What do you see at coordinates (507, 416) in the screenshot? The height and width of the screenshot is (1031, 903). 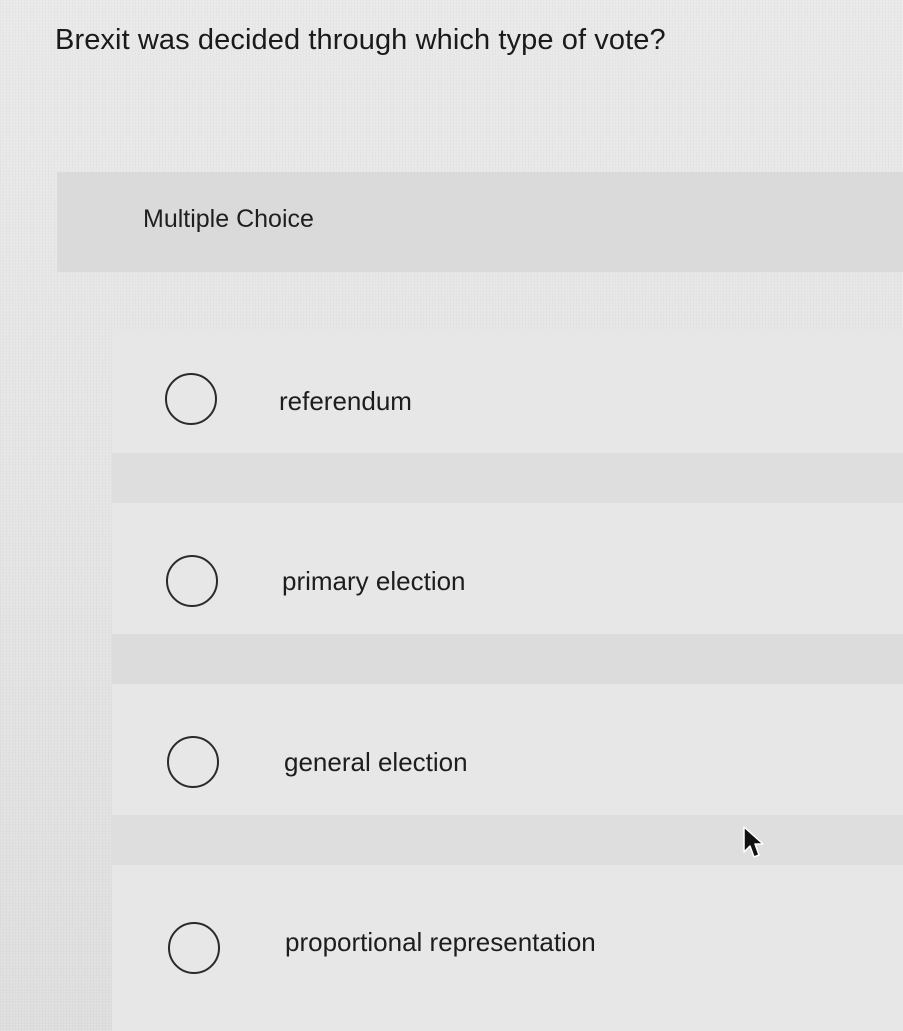 I see `answer-option: referendum` at bounding box center [507, 416].